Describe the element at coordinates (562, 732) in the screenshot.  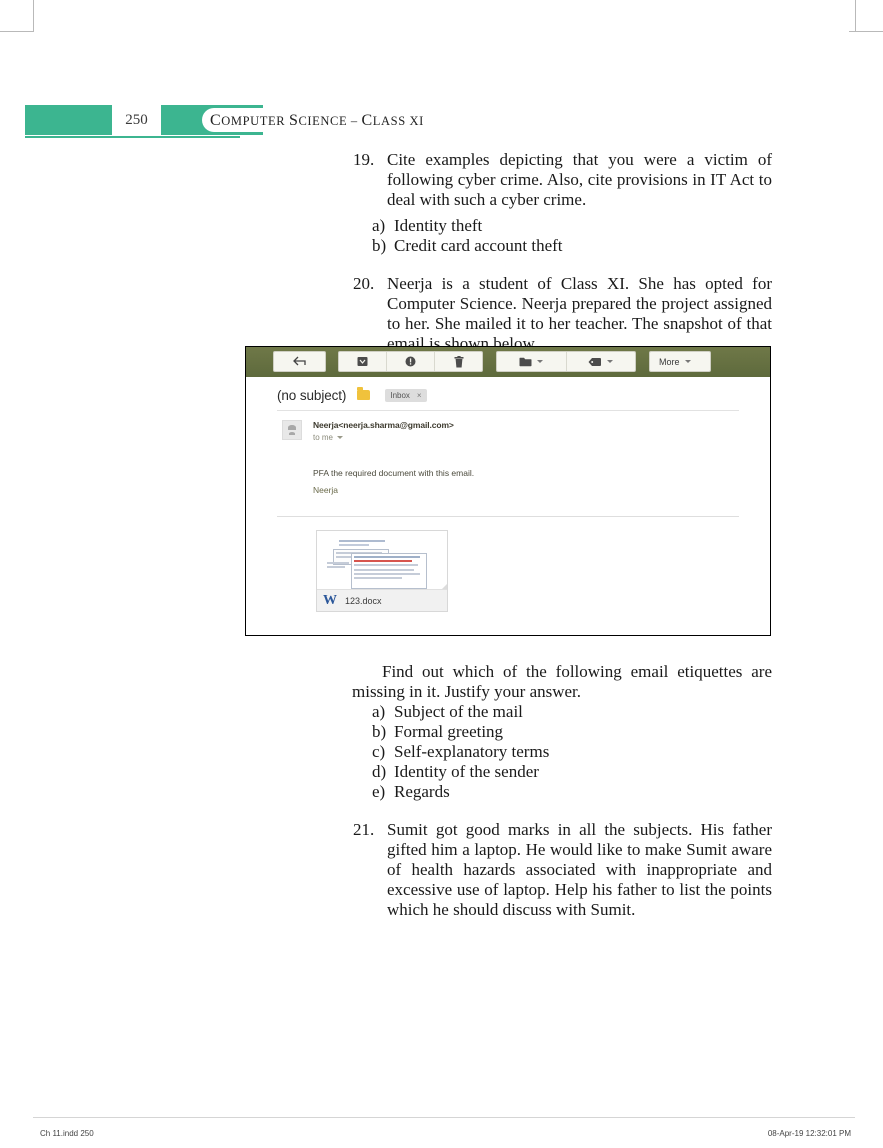
I see `list-item: b) Formal greeting` at that location.